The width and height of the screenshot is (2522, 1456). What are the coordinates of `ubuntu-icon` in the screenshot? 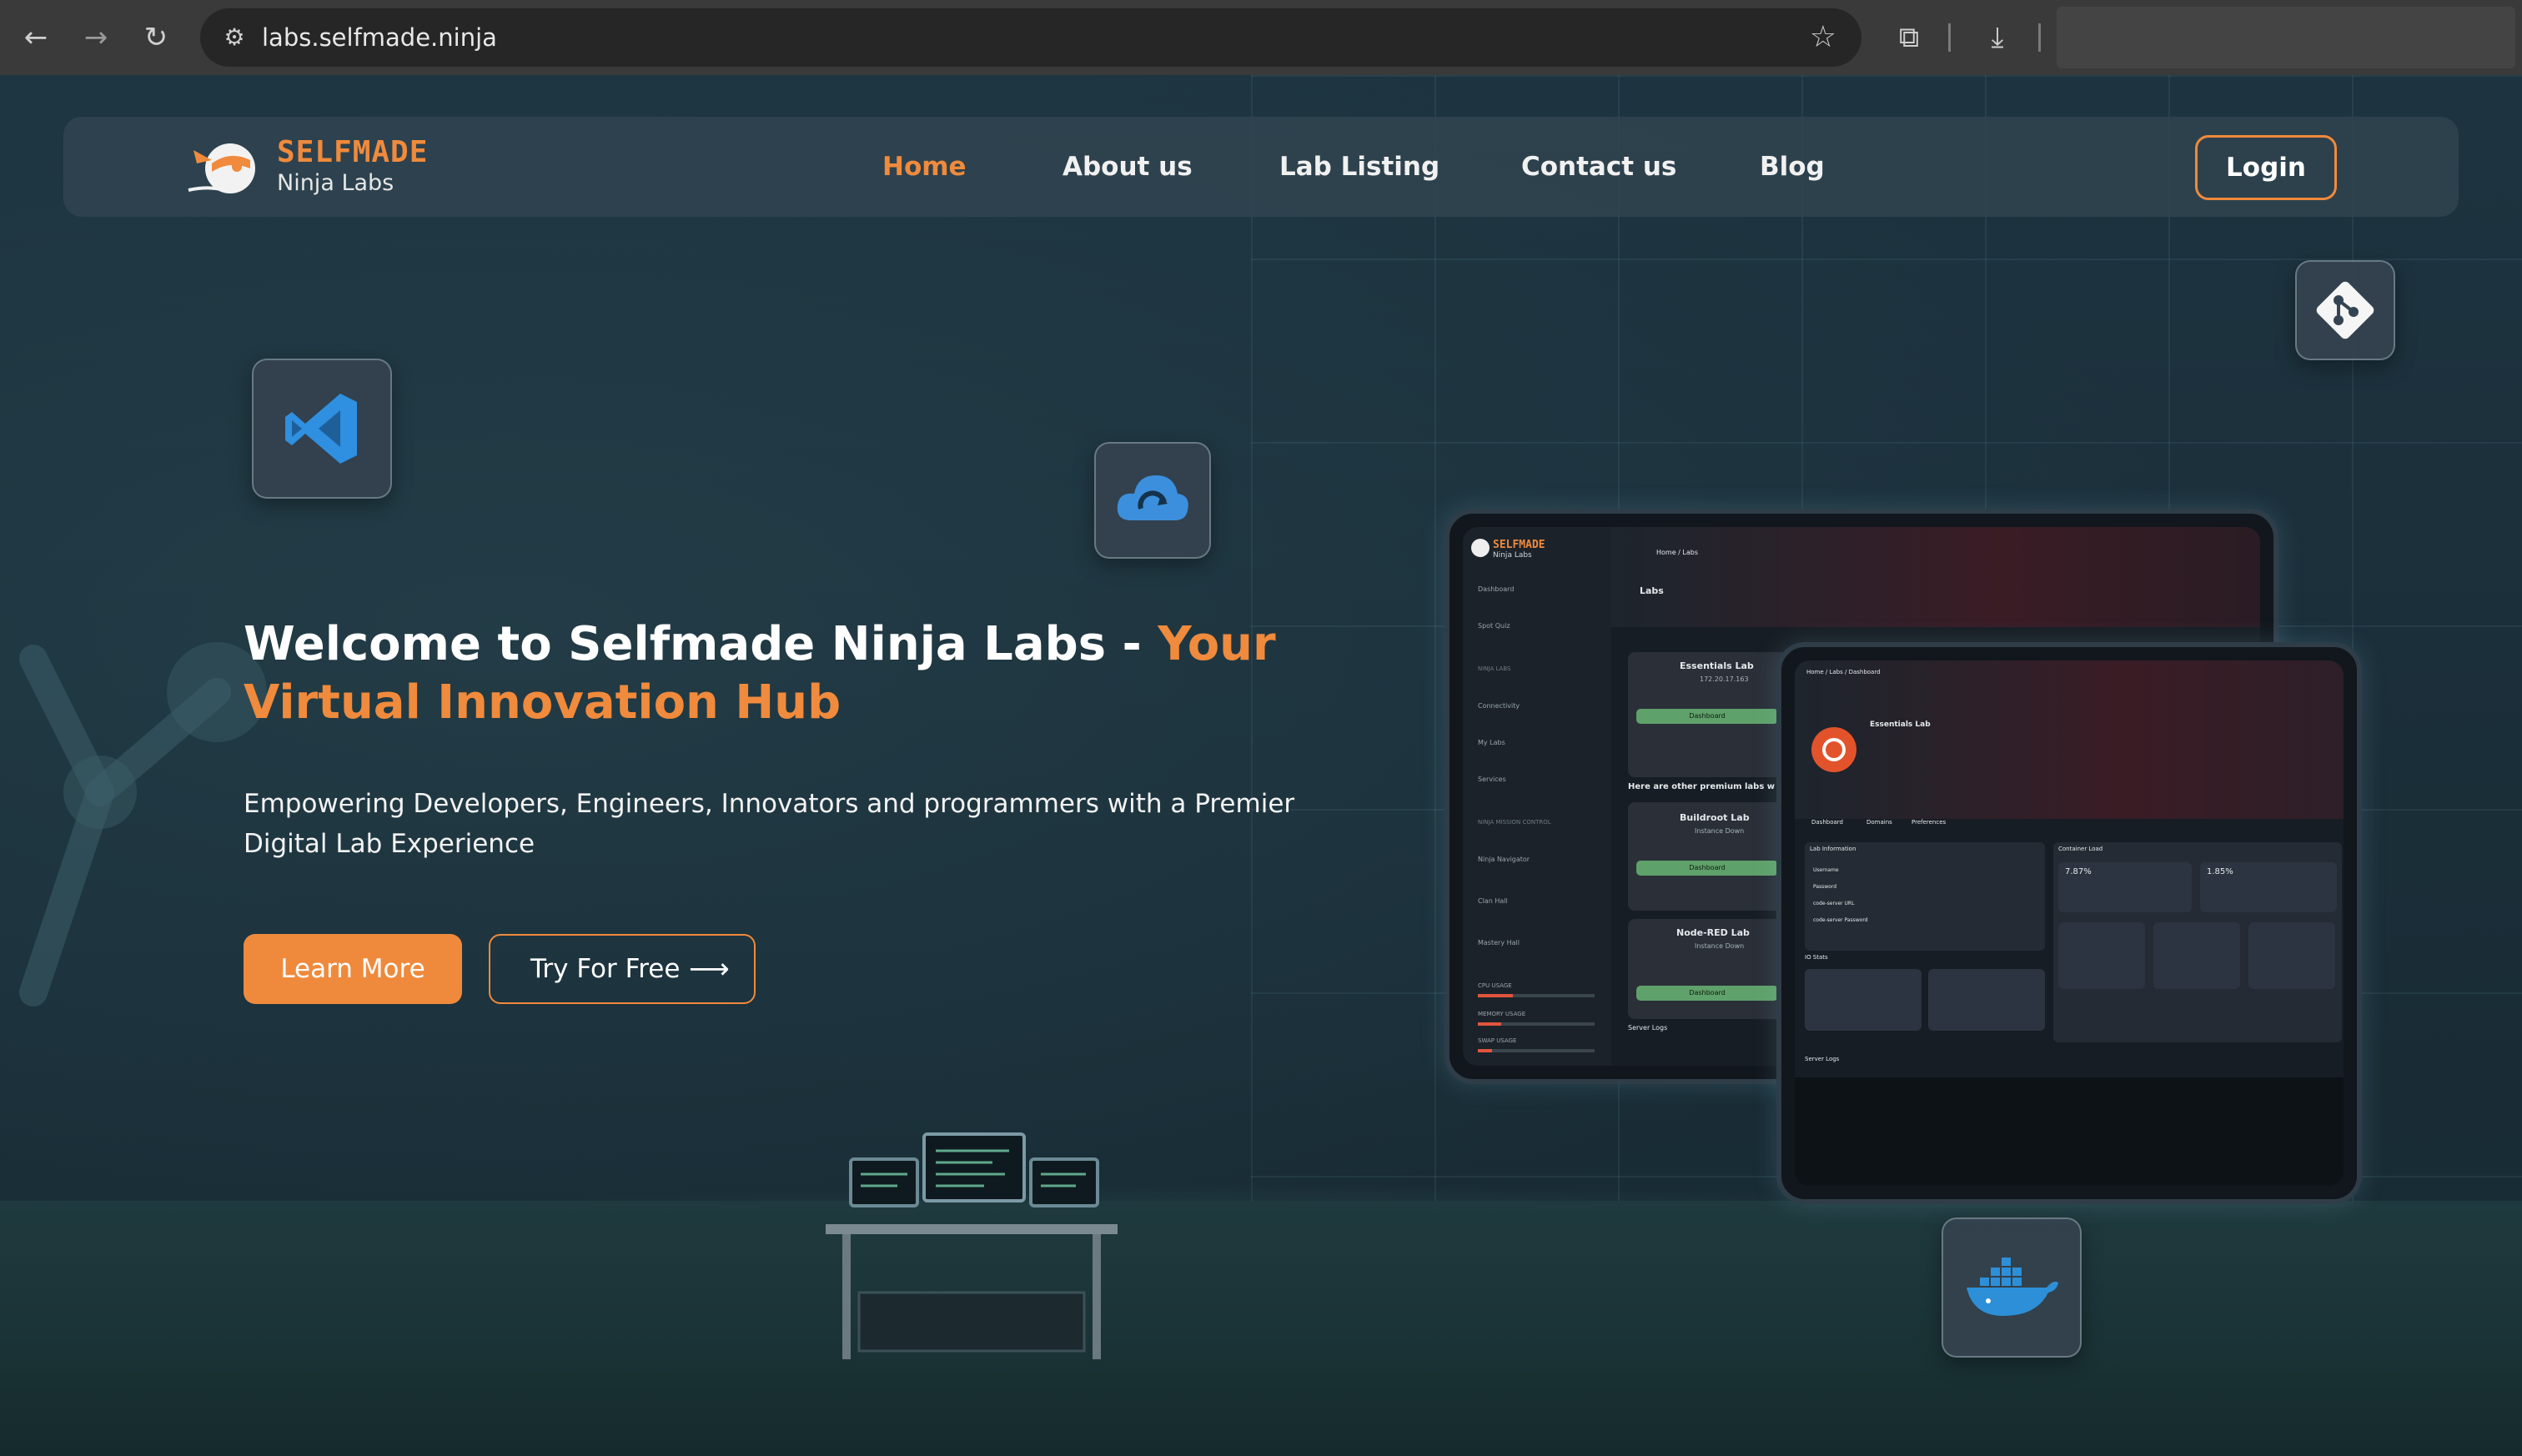 It's located at (1833, 749).